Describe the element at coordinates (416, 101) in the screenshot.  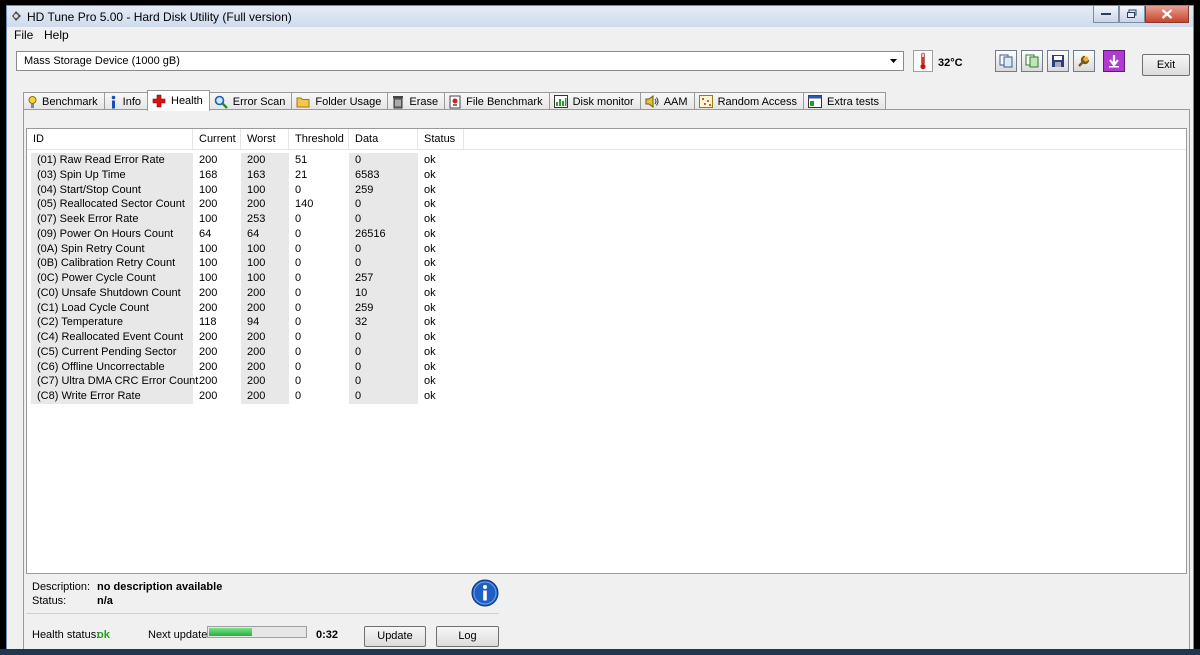
I see `tab-erase: Erase` at that location.